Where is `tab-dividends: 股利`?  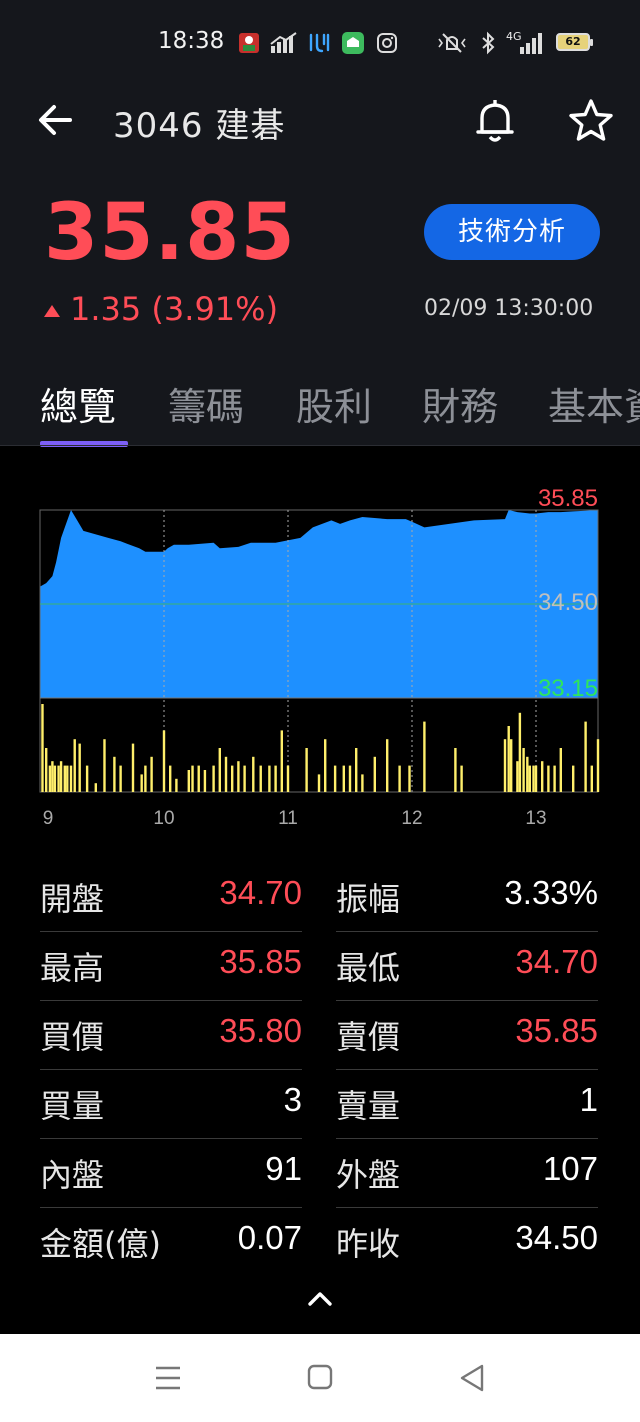 tab-dividends: 股利 is located at coordinates (334, 403).